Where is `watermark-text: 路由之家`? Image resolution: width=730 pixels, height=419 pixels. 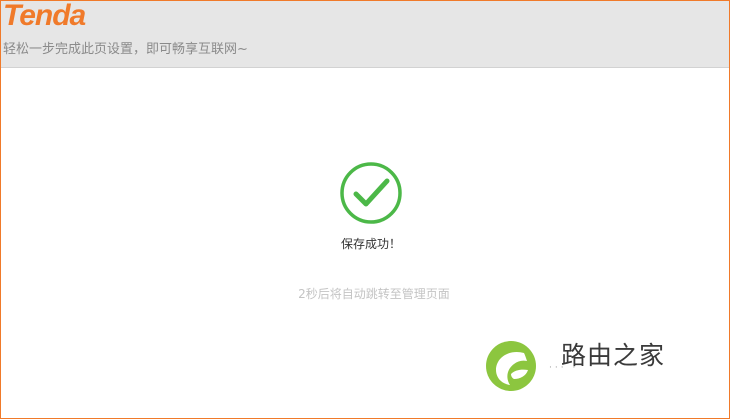 watermark-text: 路由之家 is located at coordinates (613, 355).